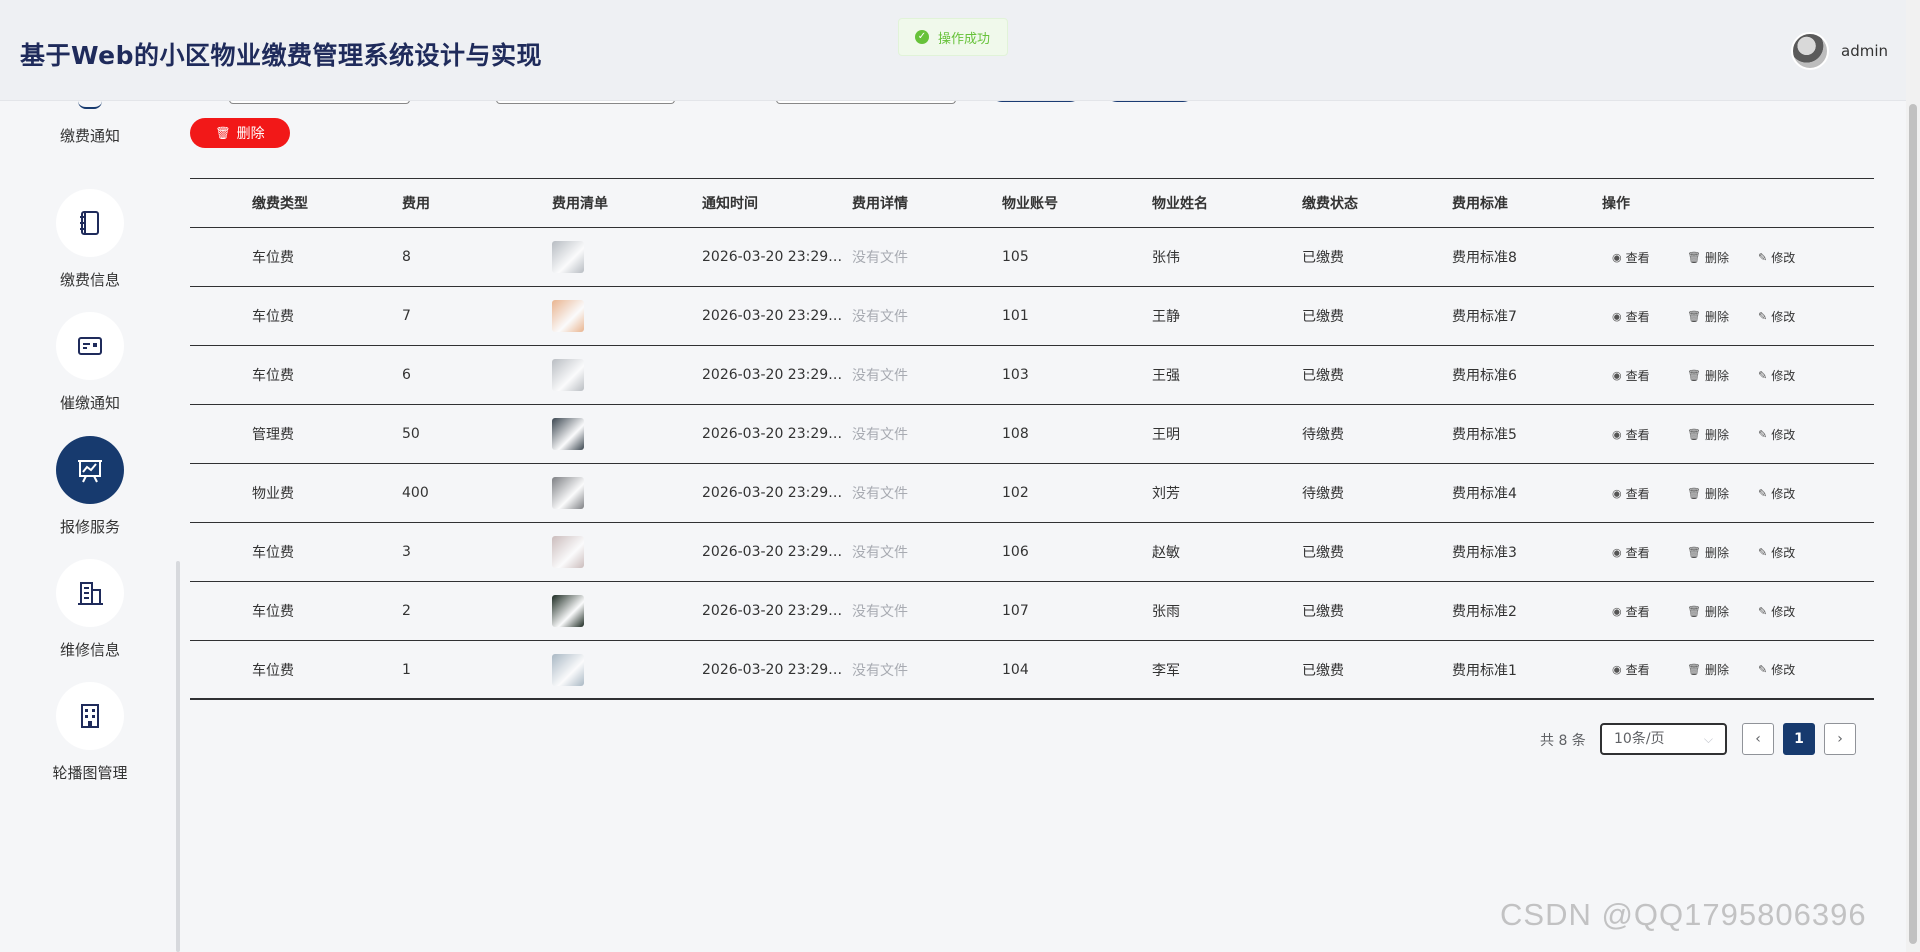 This screenshot has width=1920, height=952. I want to click on page-number-1: 1, so click(1799, 739).